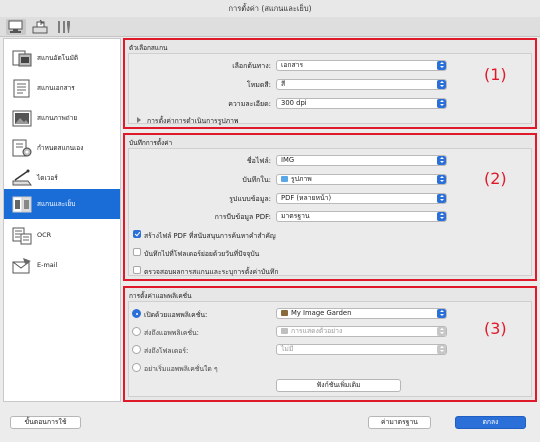 The width and height of the screenshot is (540, 442). I want to click on sidebar-item-photo-scan: สแกนภาพถ่าย, so click(62, 118).